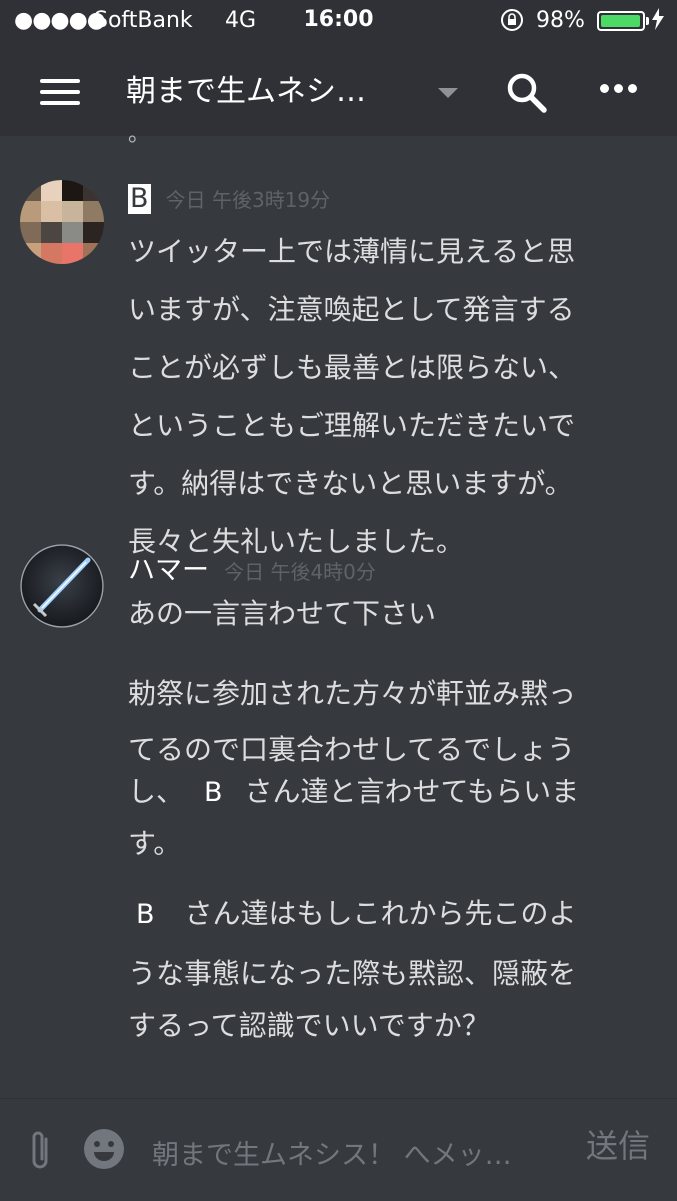 The height and width of the screenshot is (1201, 677). What do you see at coordinates (352, 367) in the screenshot?
I see `message-text-line: ことが必ずしも最善とは限らない、` at bounding box center [352, 367].